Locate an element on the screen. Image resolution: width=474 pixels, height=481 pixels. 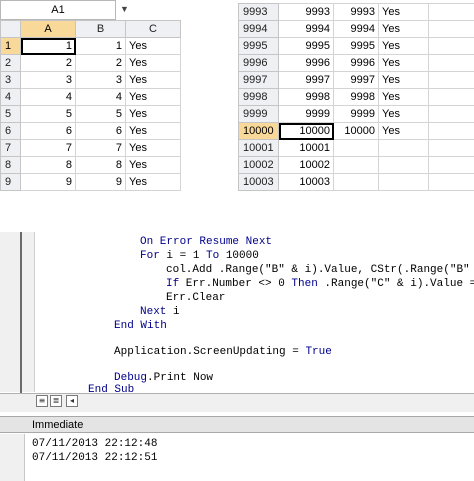
full-module-view-icon: ≣ is located at coordinates (56, 401).